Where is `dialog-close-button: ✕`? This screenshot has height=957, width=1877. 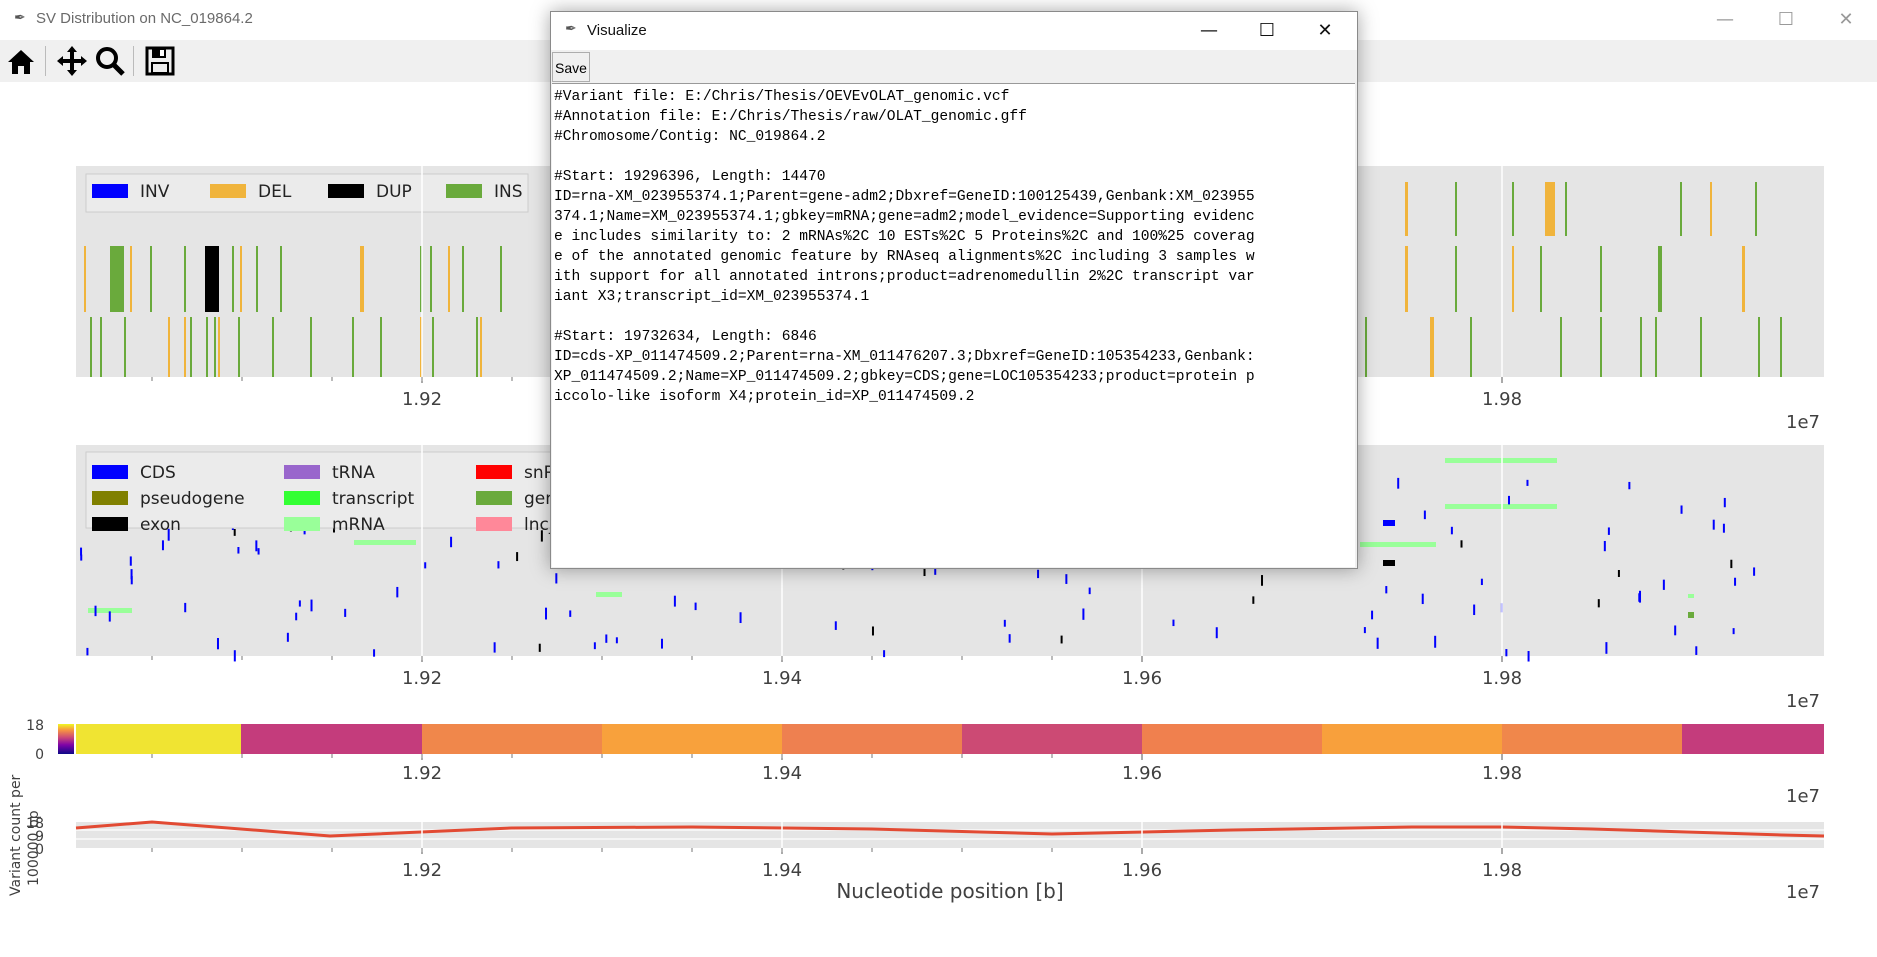
dialog-close-button: ✕ is located at coordinates (1325, 31).